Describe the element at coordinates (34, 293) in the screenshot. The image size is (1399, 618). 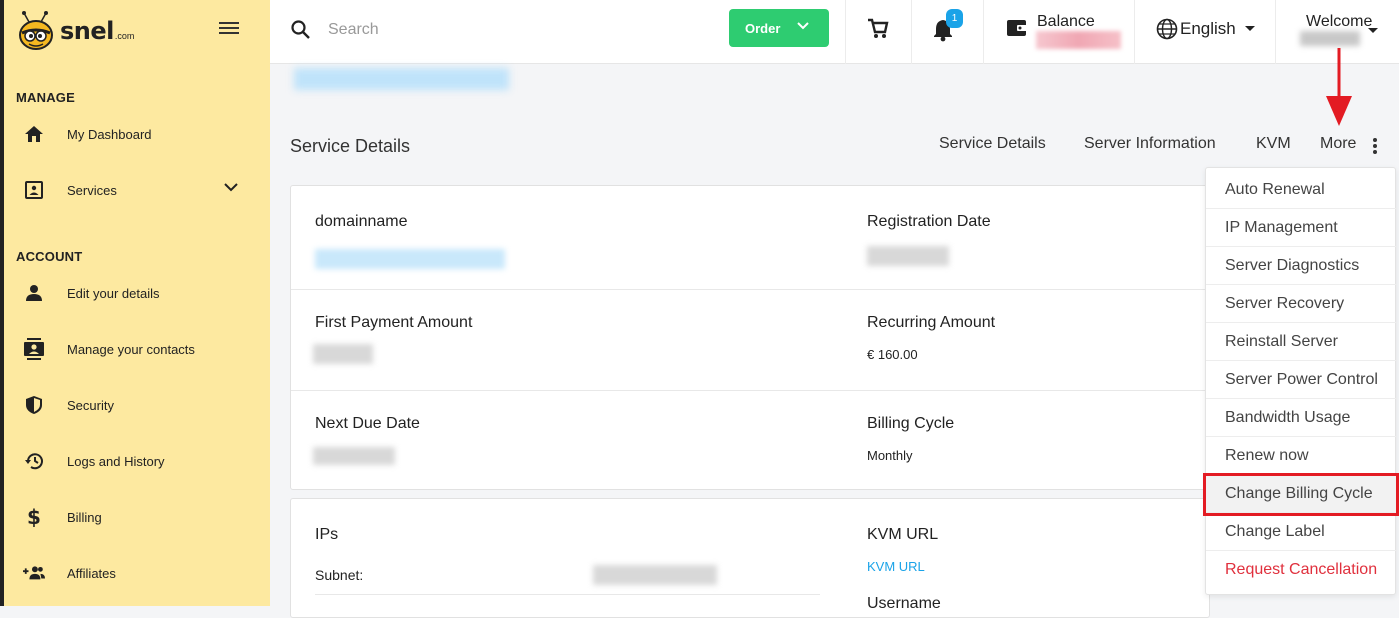
I see `person-icon` at that location.